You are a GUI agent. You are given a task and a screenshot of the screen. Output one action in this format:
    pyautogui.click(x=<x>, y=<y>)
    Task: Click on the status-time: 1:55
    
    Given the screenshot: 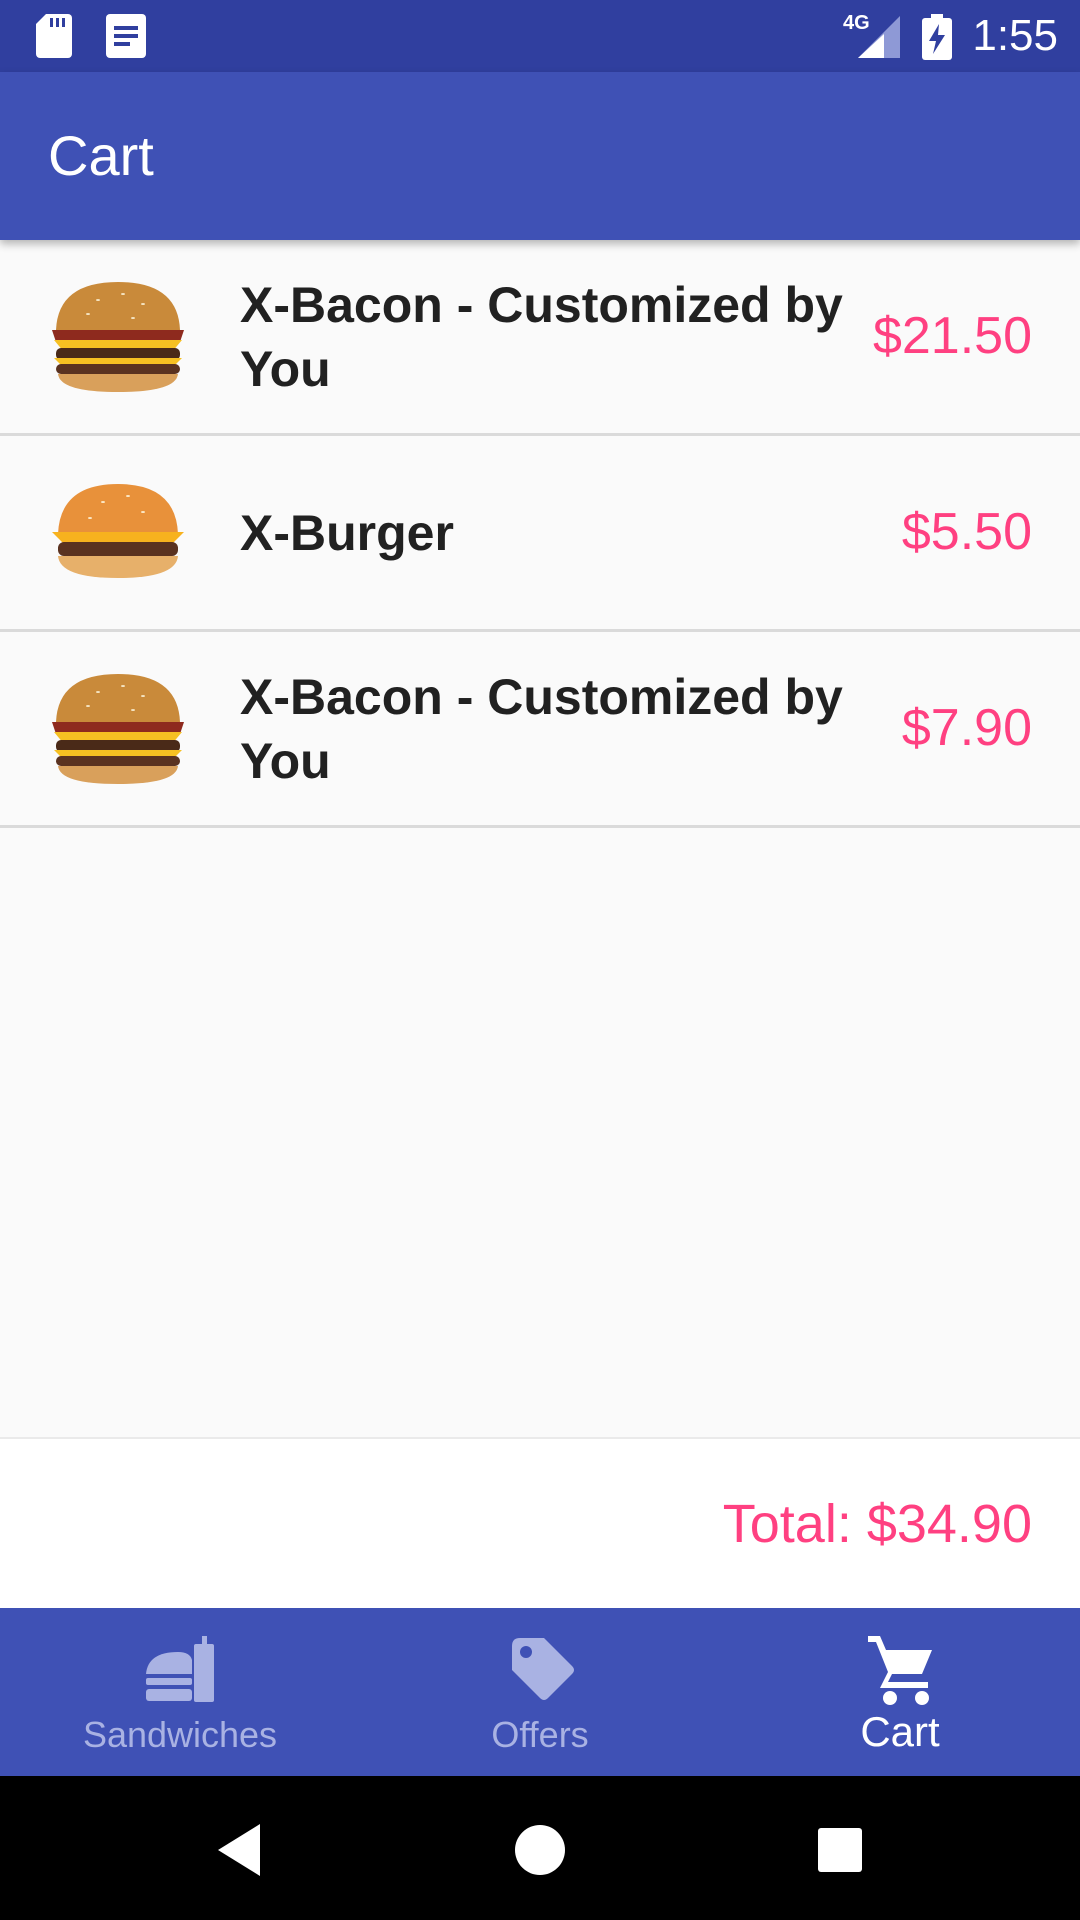 What is the action you would take?
    pyautogui.click(x=1015, y=35)
    